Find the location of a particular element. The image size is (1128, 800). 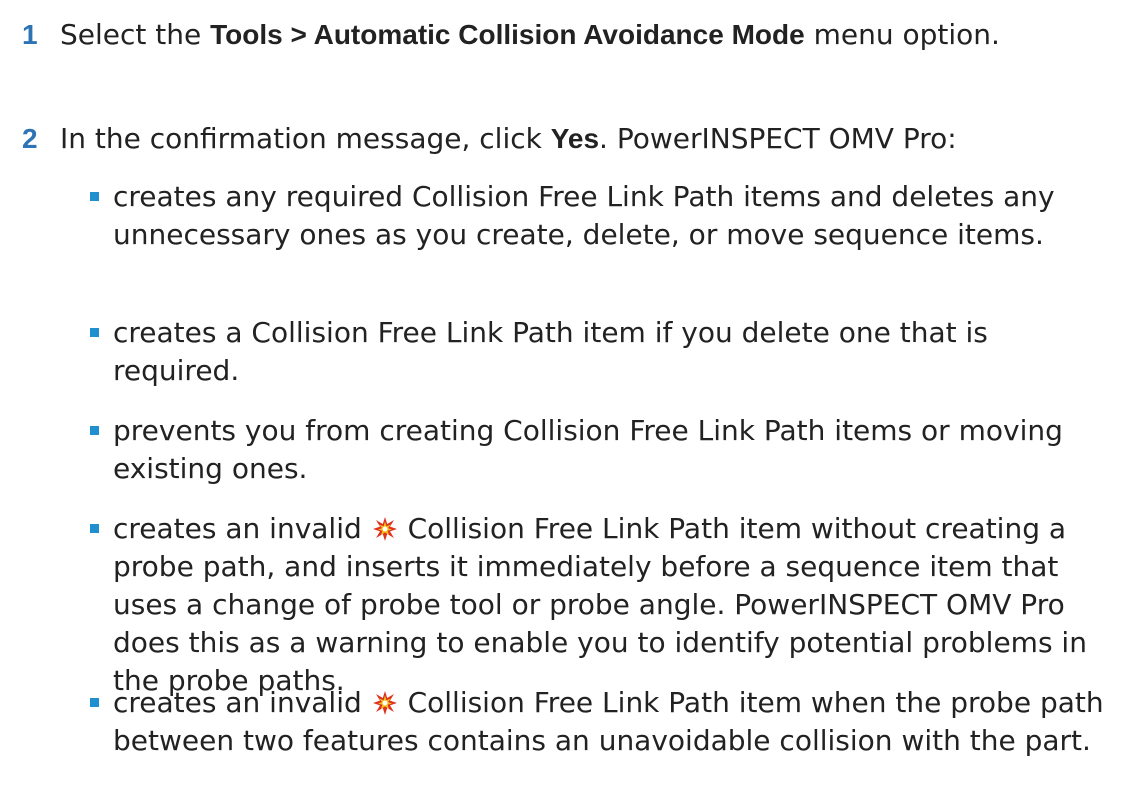

yes-button-label: Yes is located at coordinates (575, 138).